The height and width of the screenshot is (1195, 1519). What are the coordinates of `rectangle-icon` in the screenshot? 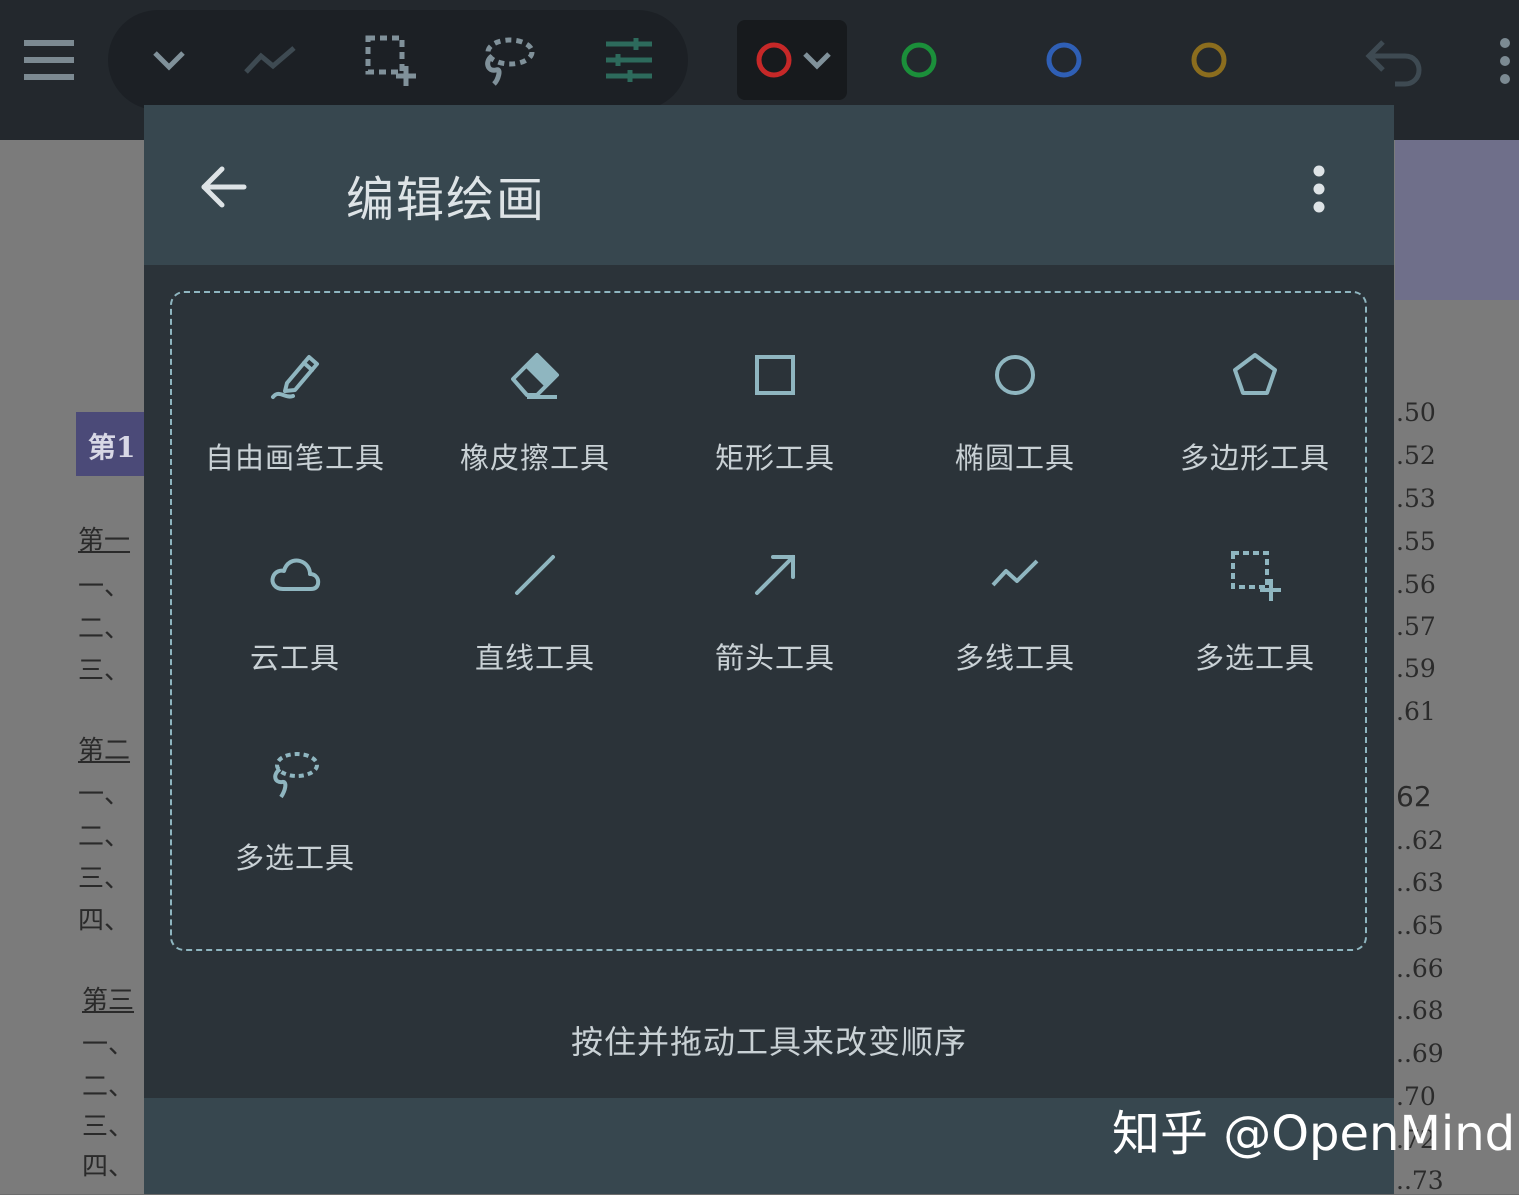 It's located at (775, 375).